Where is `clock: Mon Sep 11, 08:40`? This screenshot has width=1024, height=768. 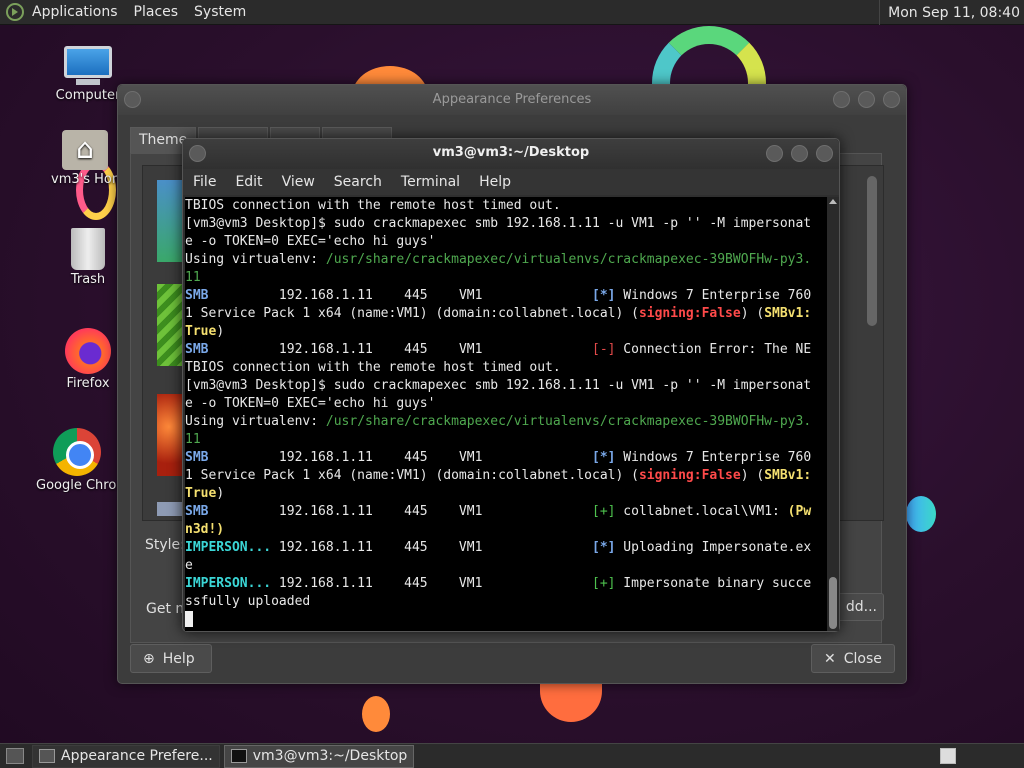 clock: Mon Sep 11, 08:40 is located at coordinates (951, 12).